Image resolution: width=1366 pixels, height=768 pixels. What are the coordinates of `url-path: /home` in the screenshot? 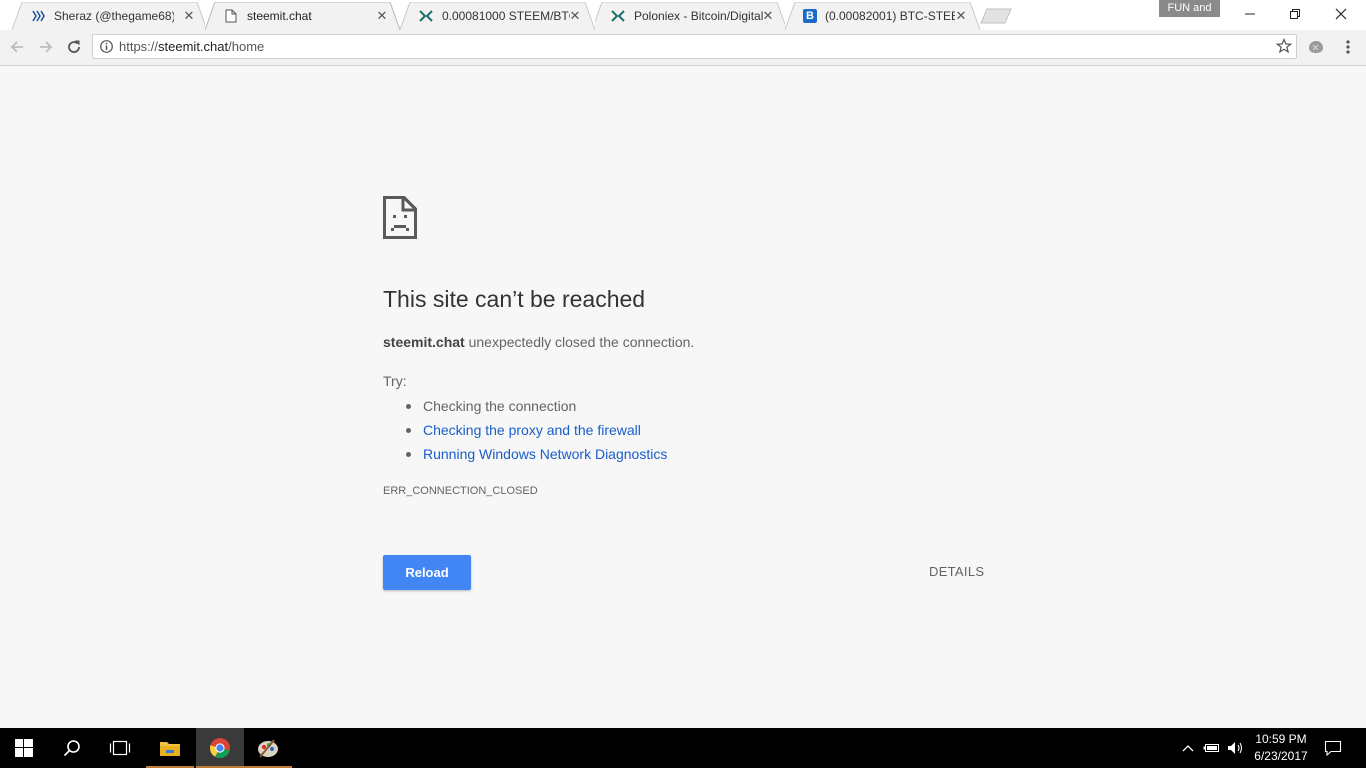 It's located at (246, 46).